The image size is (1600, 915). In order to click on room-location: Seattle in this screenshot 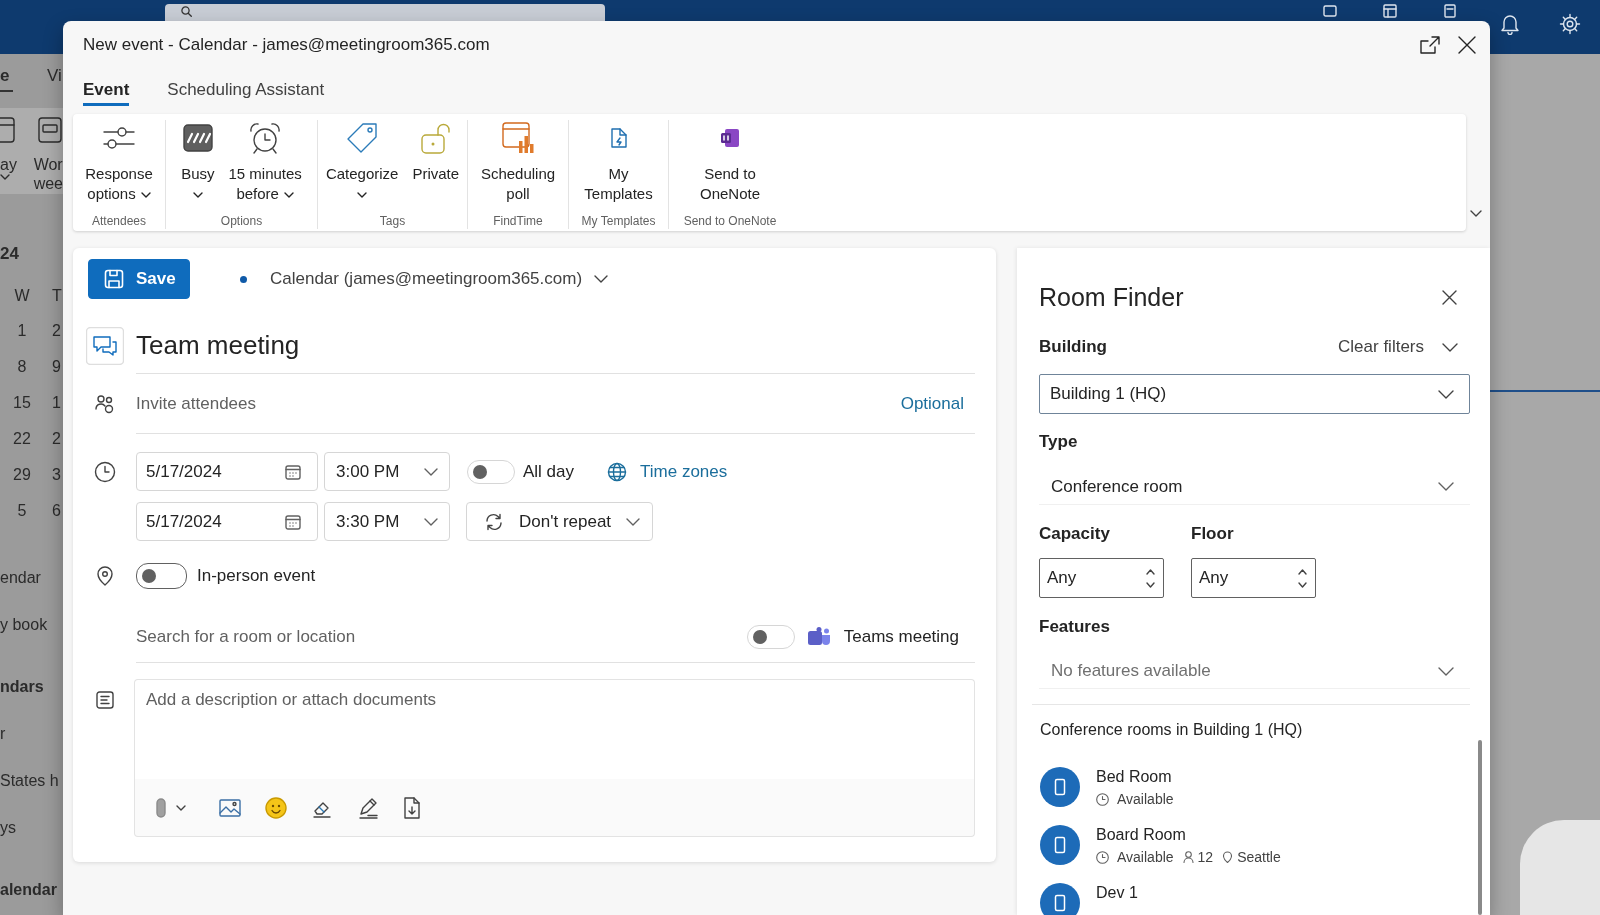, I will do `click(1259, 857)`.